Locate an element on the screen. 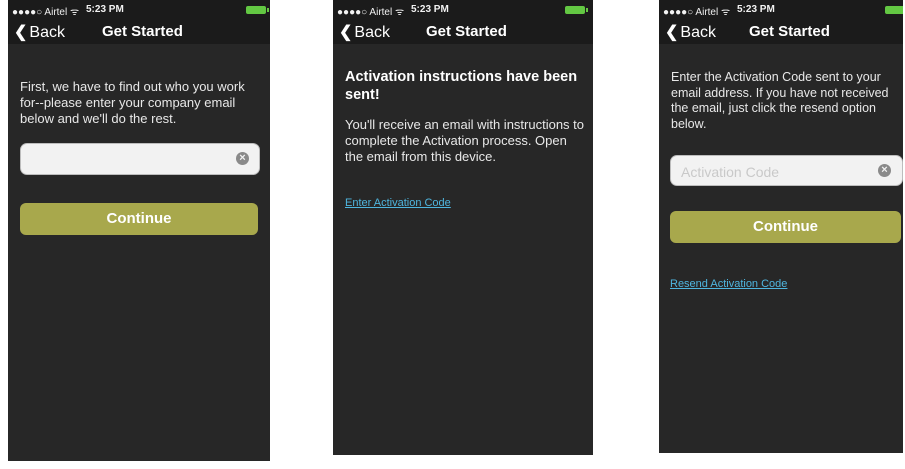 The width and height of the screenshot is (905, 469). activation-code-field: × is located at coordinates (786, 170).